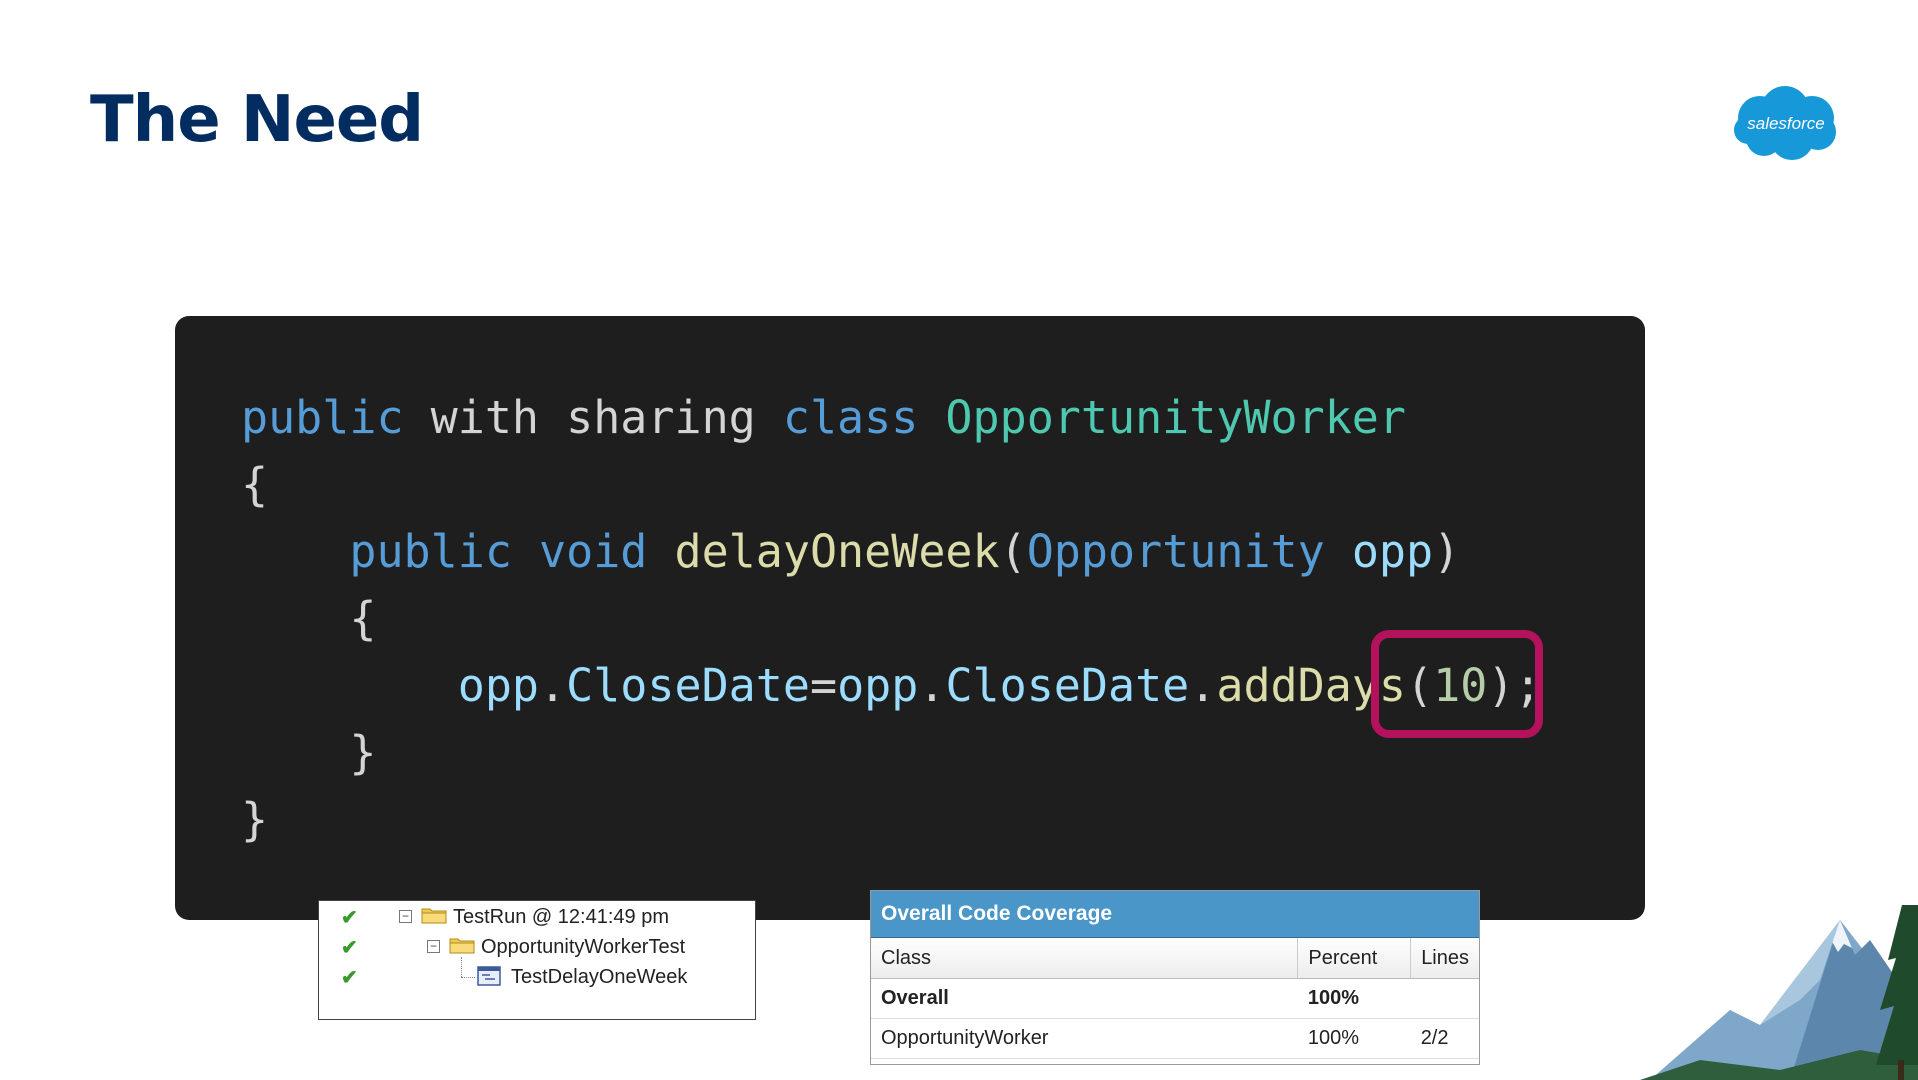  I want to click on column-header-lines: Lines, so click(1444, 958).